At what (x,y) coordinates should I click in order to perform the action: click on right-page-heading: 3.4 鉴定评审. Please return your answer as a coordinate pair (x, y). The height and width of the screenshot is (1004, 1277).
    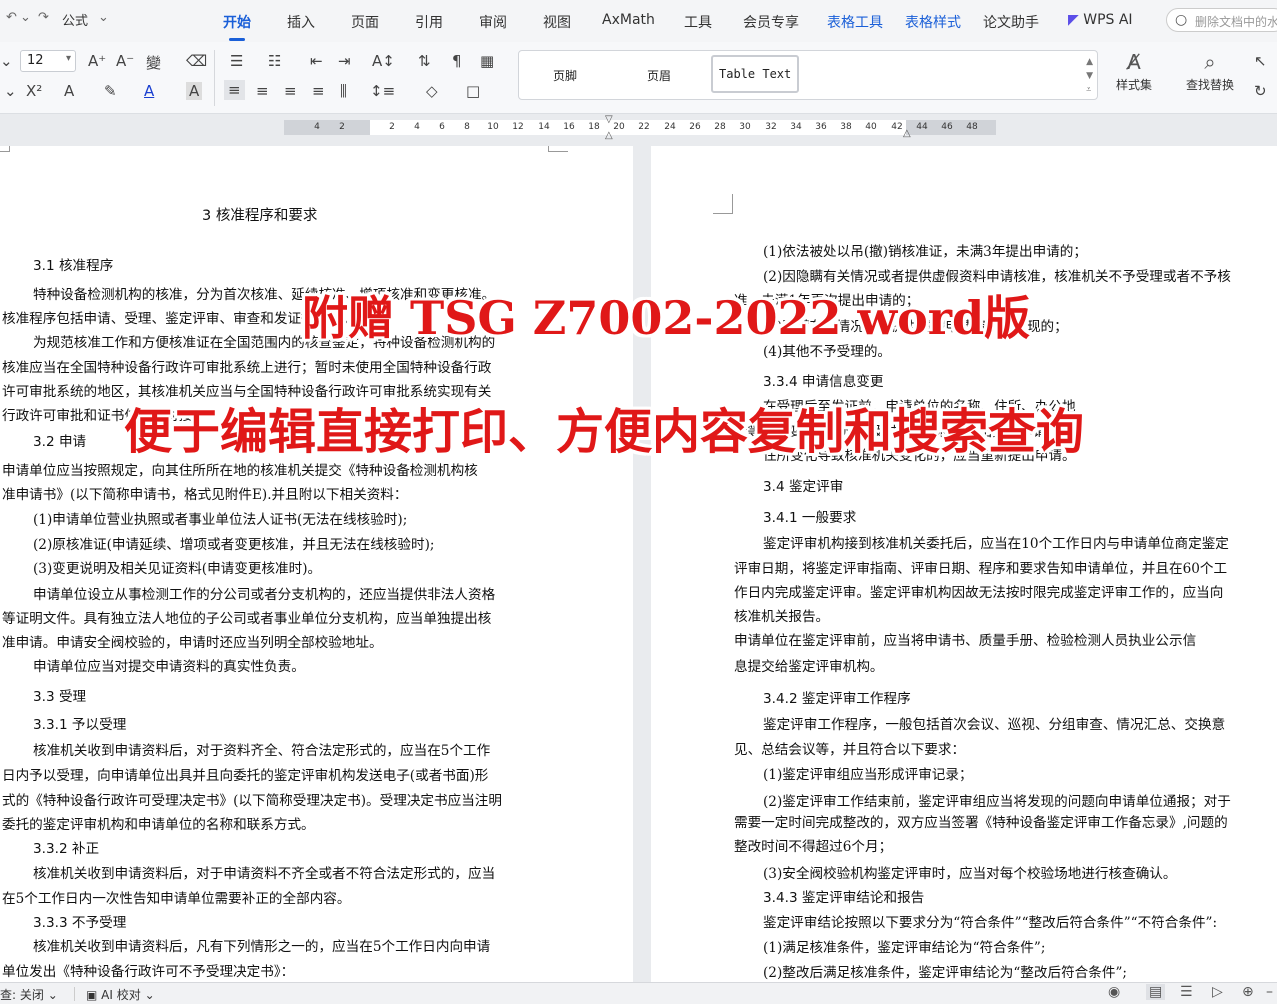
    Looking at the image, I should click on (803, 487).